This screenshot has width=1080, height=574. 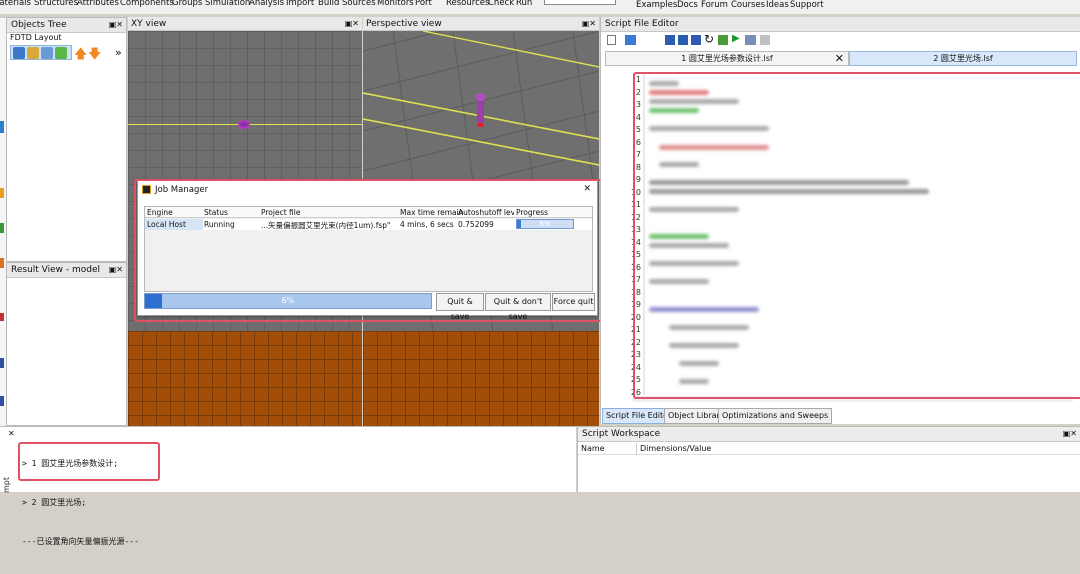 What do you see at coordinates (47, 53) in the screenshot?
I see `rotate-tool-icon` at bounding box center [47, 53].